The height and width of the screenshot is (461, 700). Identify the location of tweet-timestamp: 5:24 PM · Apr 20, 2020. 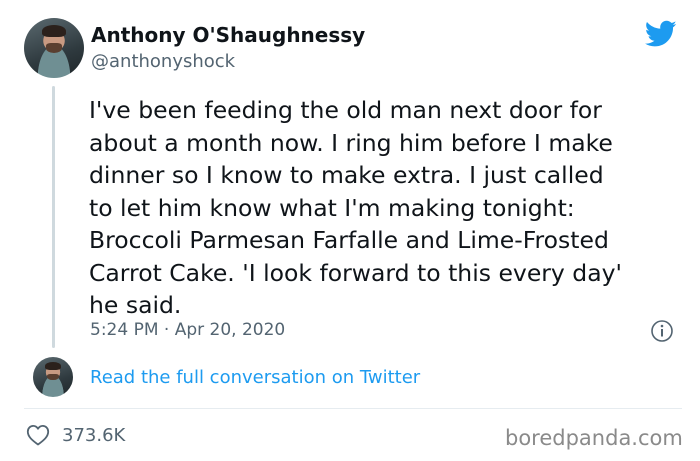
(187, 330).